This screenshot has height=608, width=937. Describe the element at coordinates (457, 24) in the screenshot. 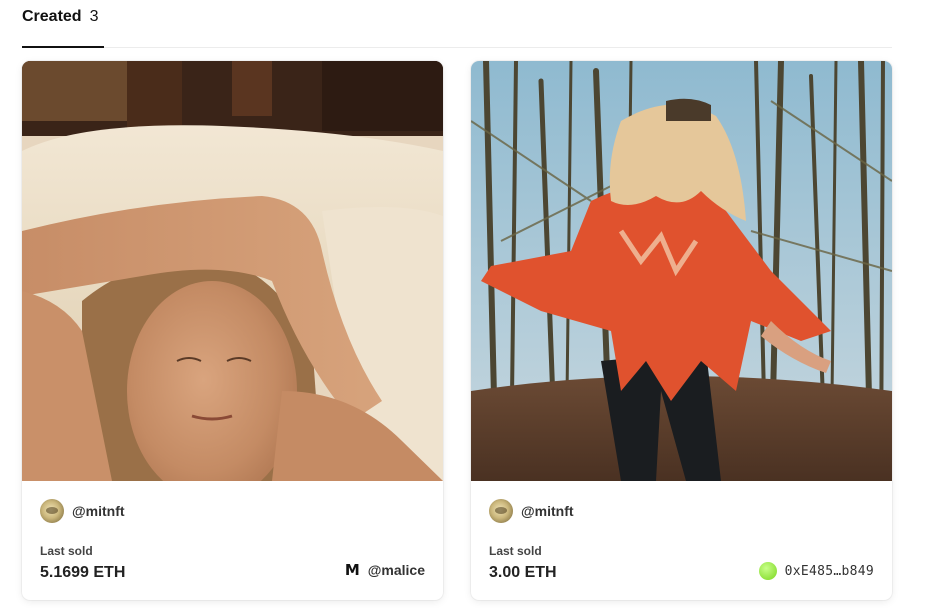

I see `profile-tabs: Created 3` at that location.